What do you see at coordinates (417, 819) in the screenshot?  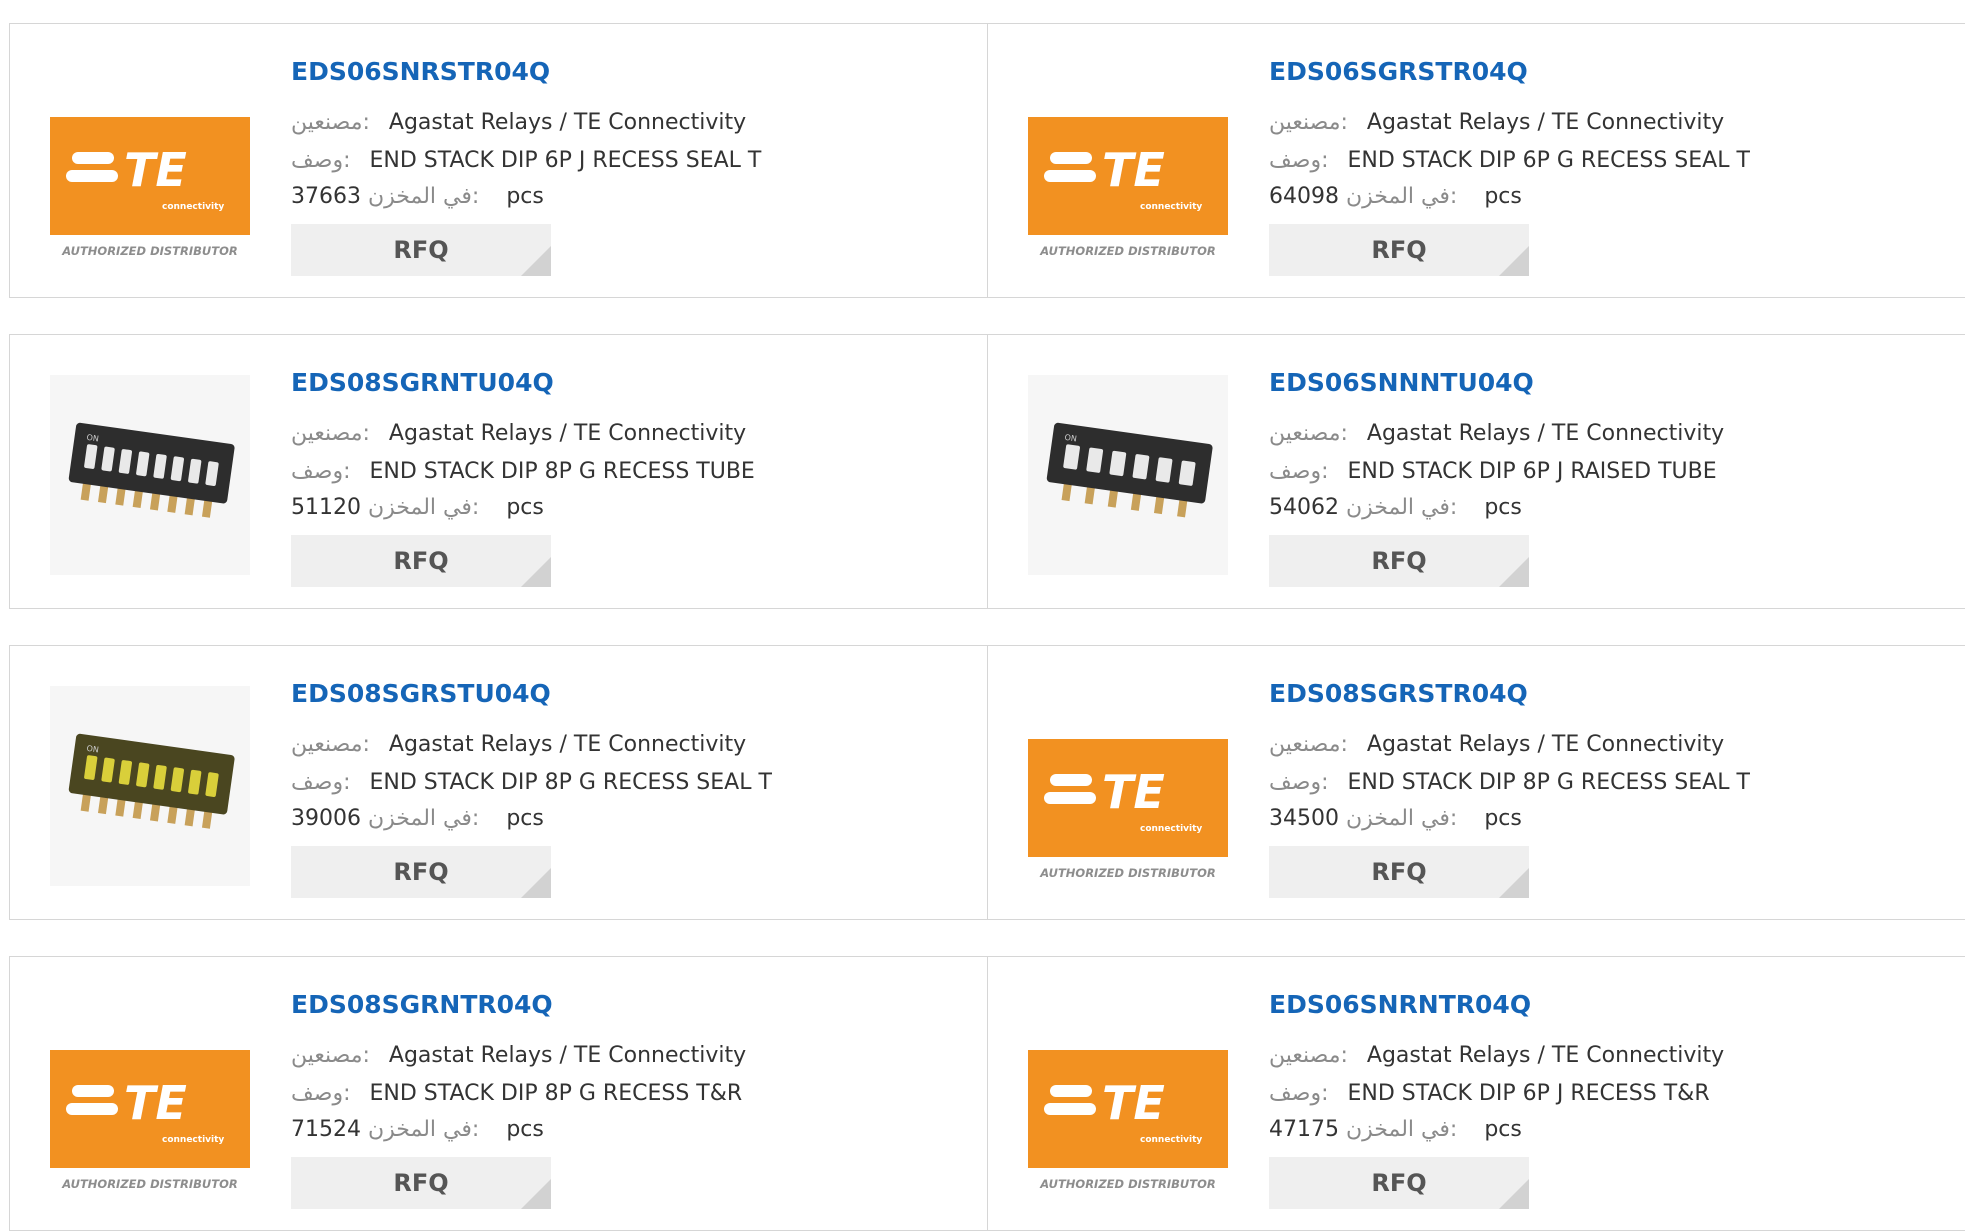 I see `stock-row: 39006 في المخزن: pcs` at bounding box center [417, 819].